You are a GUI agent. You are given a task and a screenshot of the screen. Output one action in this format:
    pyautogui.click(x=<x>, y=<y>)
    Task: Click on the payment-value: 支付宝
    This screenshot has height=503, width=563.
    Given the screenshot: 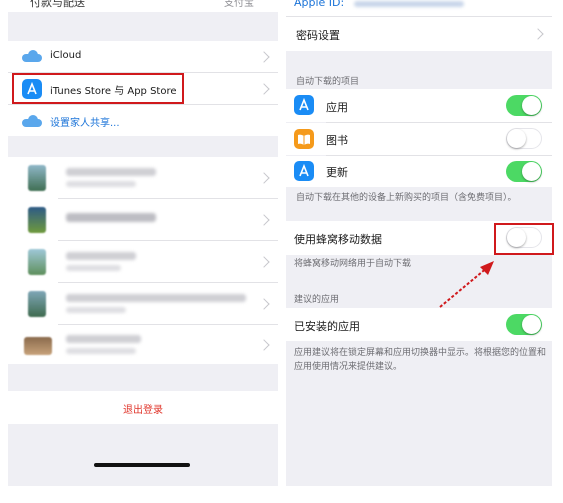 What is the action you would take?
    pyautogui.click(x=239, y=4)
    